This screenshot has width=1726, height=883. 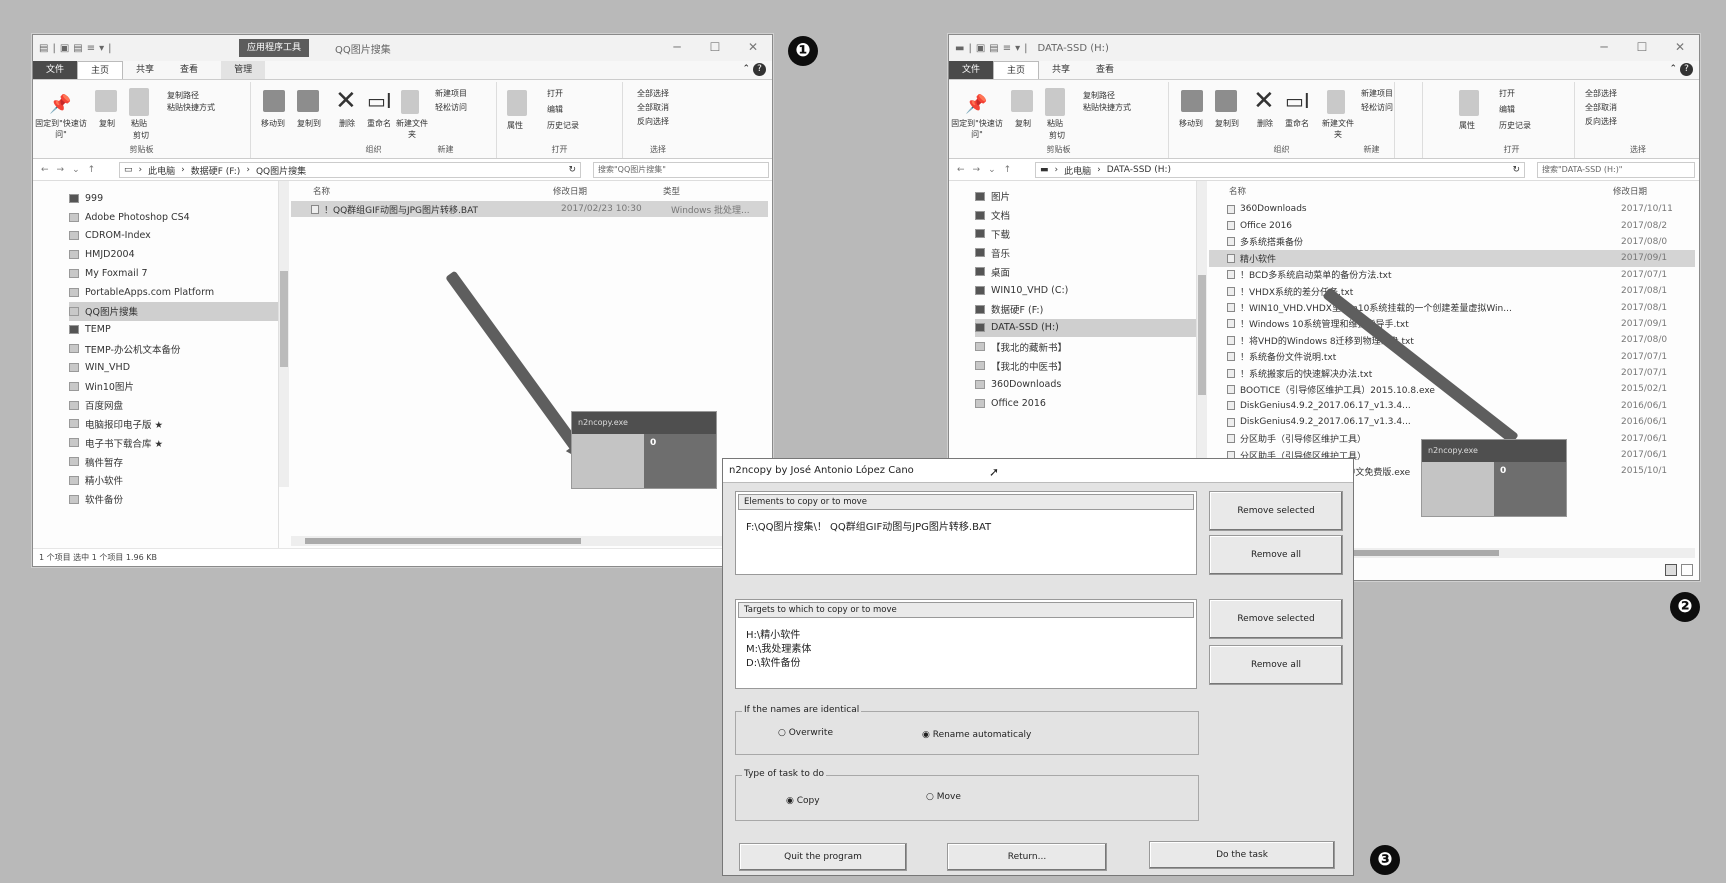 What do you see at coordinates (1077, 170) in the screenshot?
I see `breadcrumb-item: 此电脑` at bounding box center [1077, 170].